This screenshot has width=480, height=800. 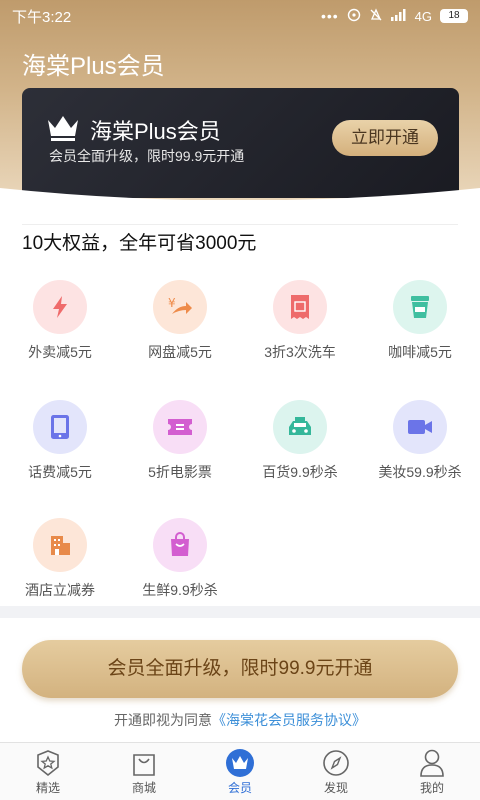 What do you see at coordinates (240, 16) in the screenshot?
I see `status-bar: 下午3:22 ••• 4G 18` at bounding box center [240, 16].